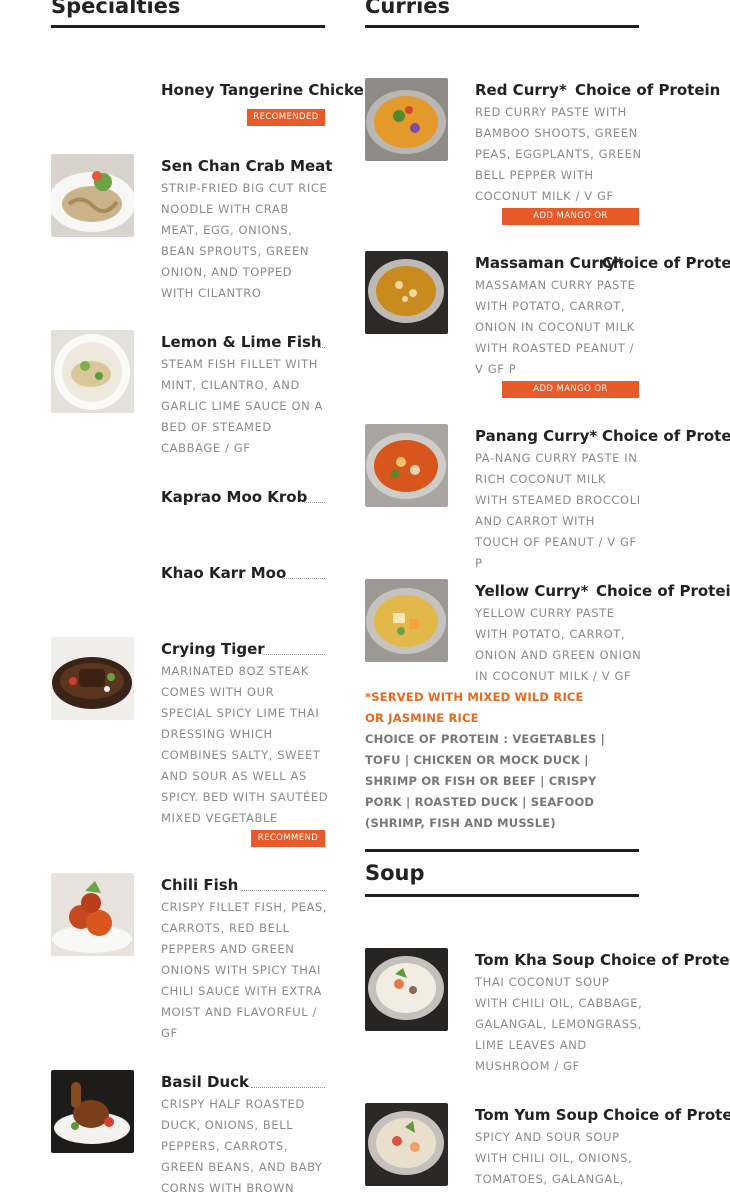  What do you see at coordinates (502, 26) in the screenshot?
I see `curries-heading-rule` at bounding box center [502, 26].